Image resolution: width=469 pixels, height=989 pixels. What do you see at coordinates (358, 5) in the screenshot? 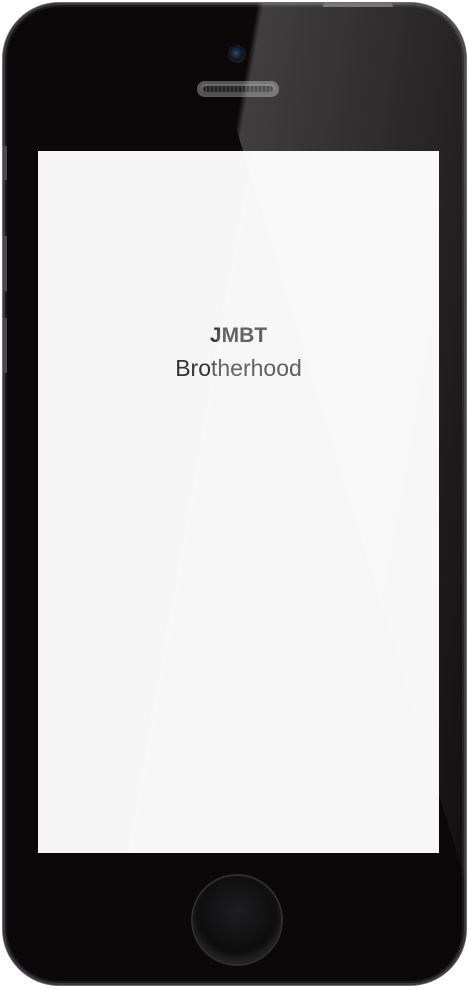
I see `power-button` at bounding box center [358, 5].